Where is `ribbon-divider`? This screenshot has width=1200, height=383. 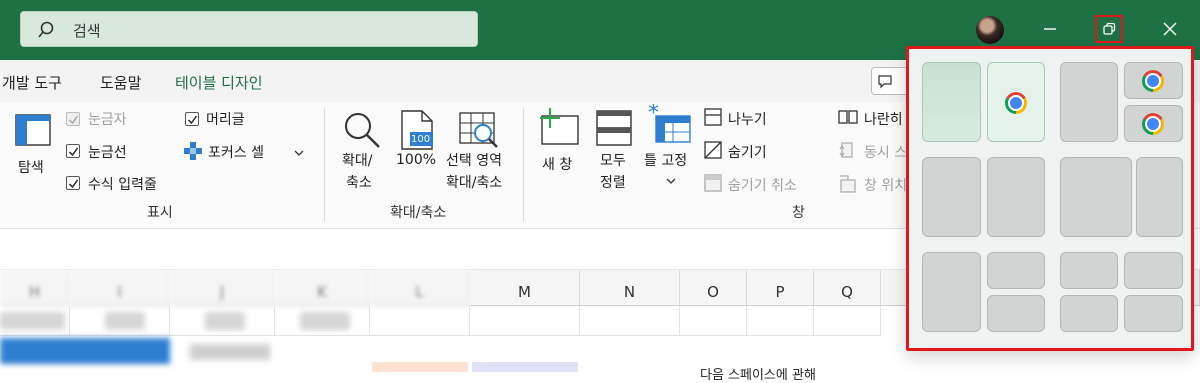 ribbon-divider is located at coordinates (523, 165).